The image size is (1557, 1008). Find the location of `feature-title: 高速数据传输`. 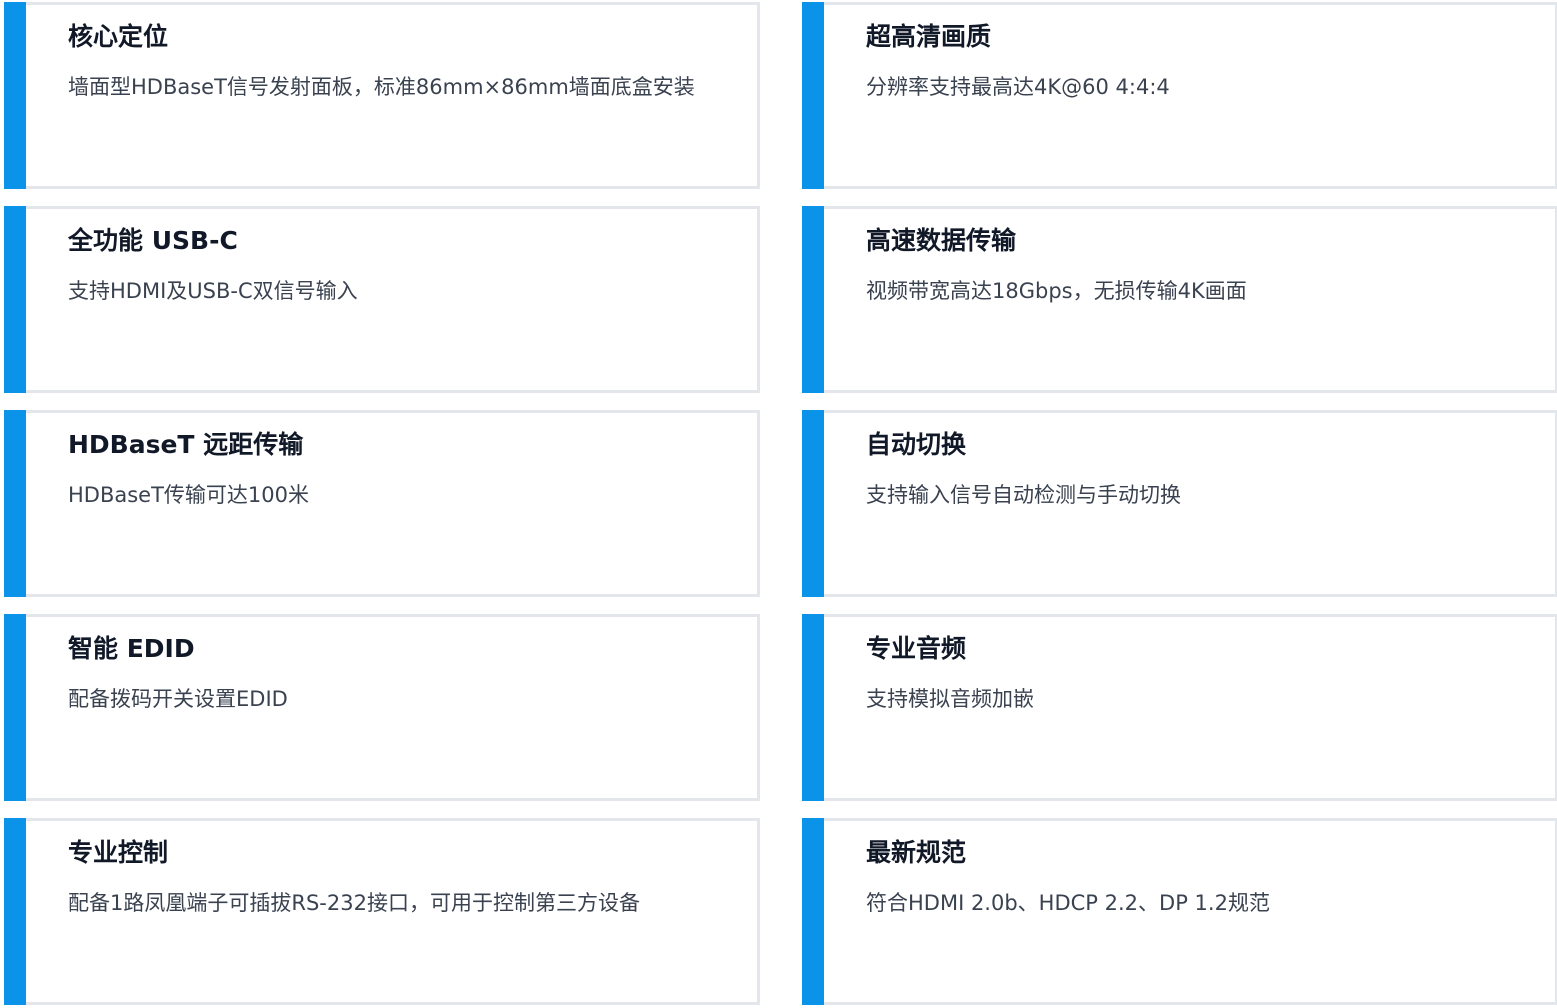

feature-title: 高速数据传输 is located at coordinates (941, 240).